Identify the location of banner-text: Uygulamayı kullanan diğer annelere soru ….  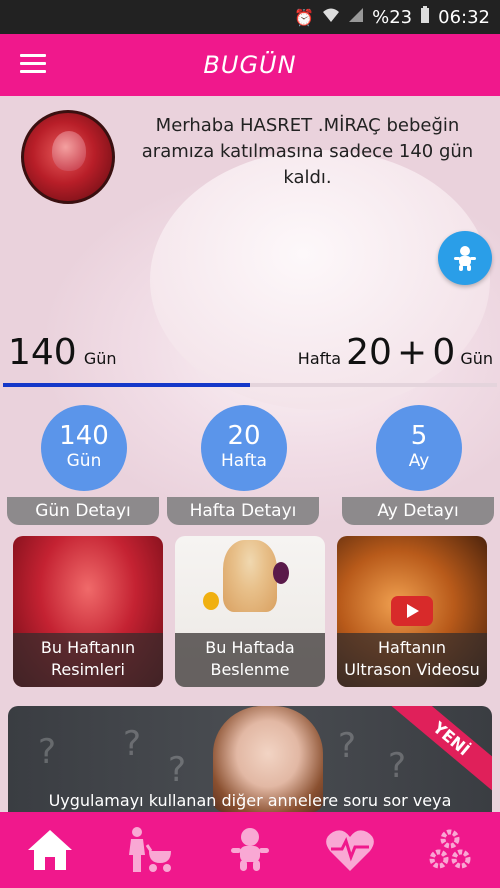
(250, 800).